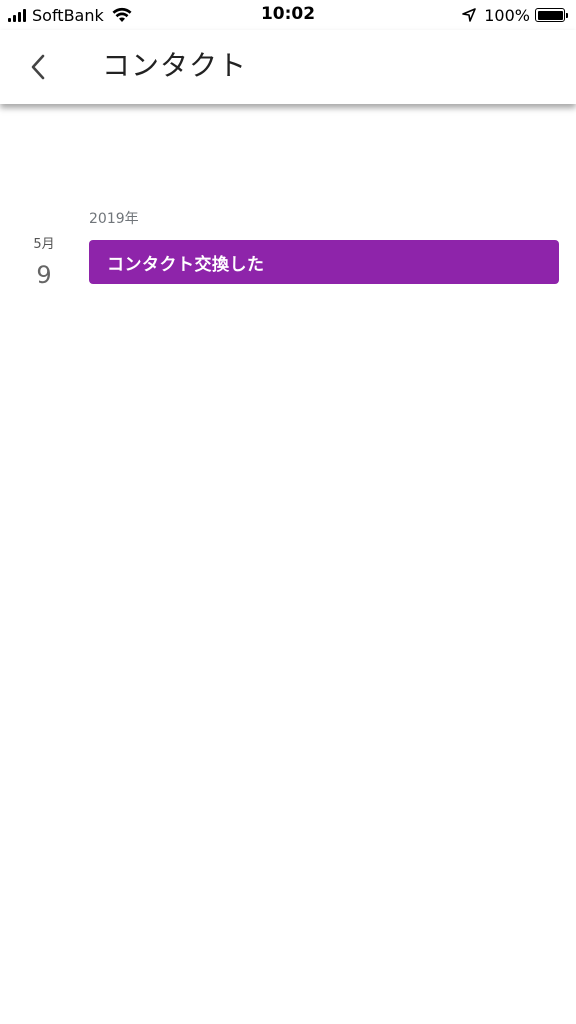 The width and height of the screenshot is (576, 1024). What do you see at coordinates (114, 219) in the screenshot?
I see `year-label: 2019年` at bounding box center [114, 219].